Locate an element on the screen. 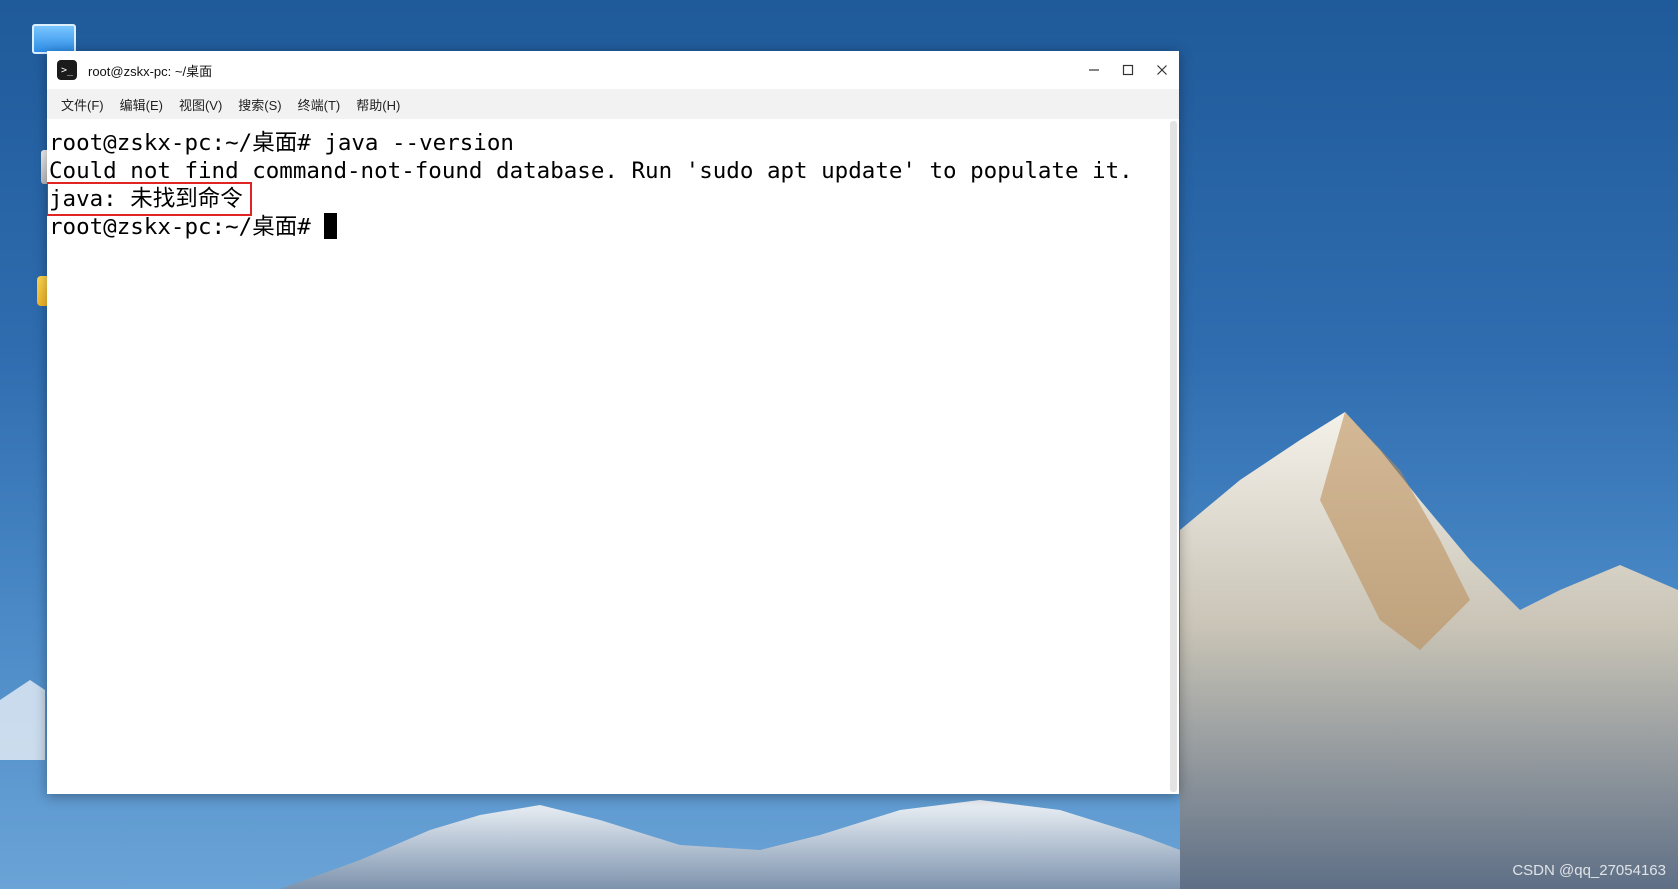  terminal-line: root@zskx-pc:~/桌面# java --version is located at coordinates (281, 143).